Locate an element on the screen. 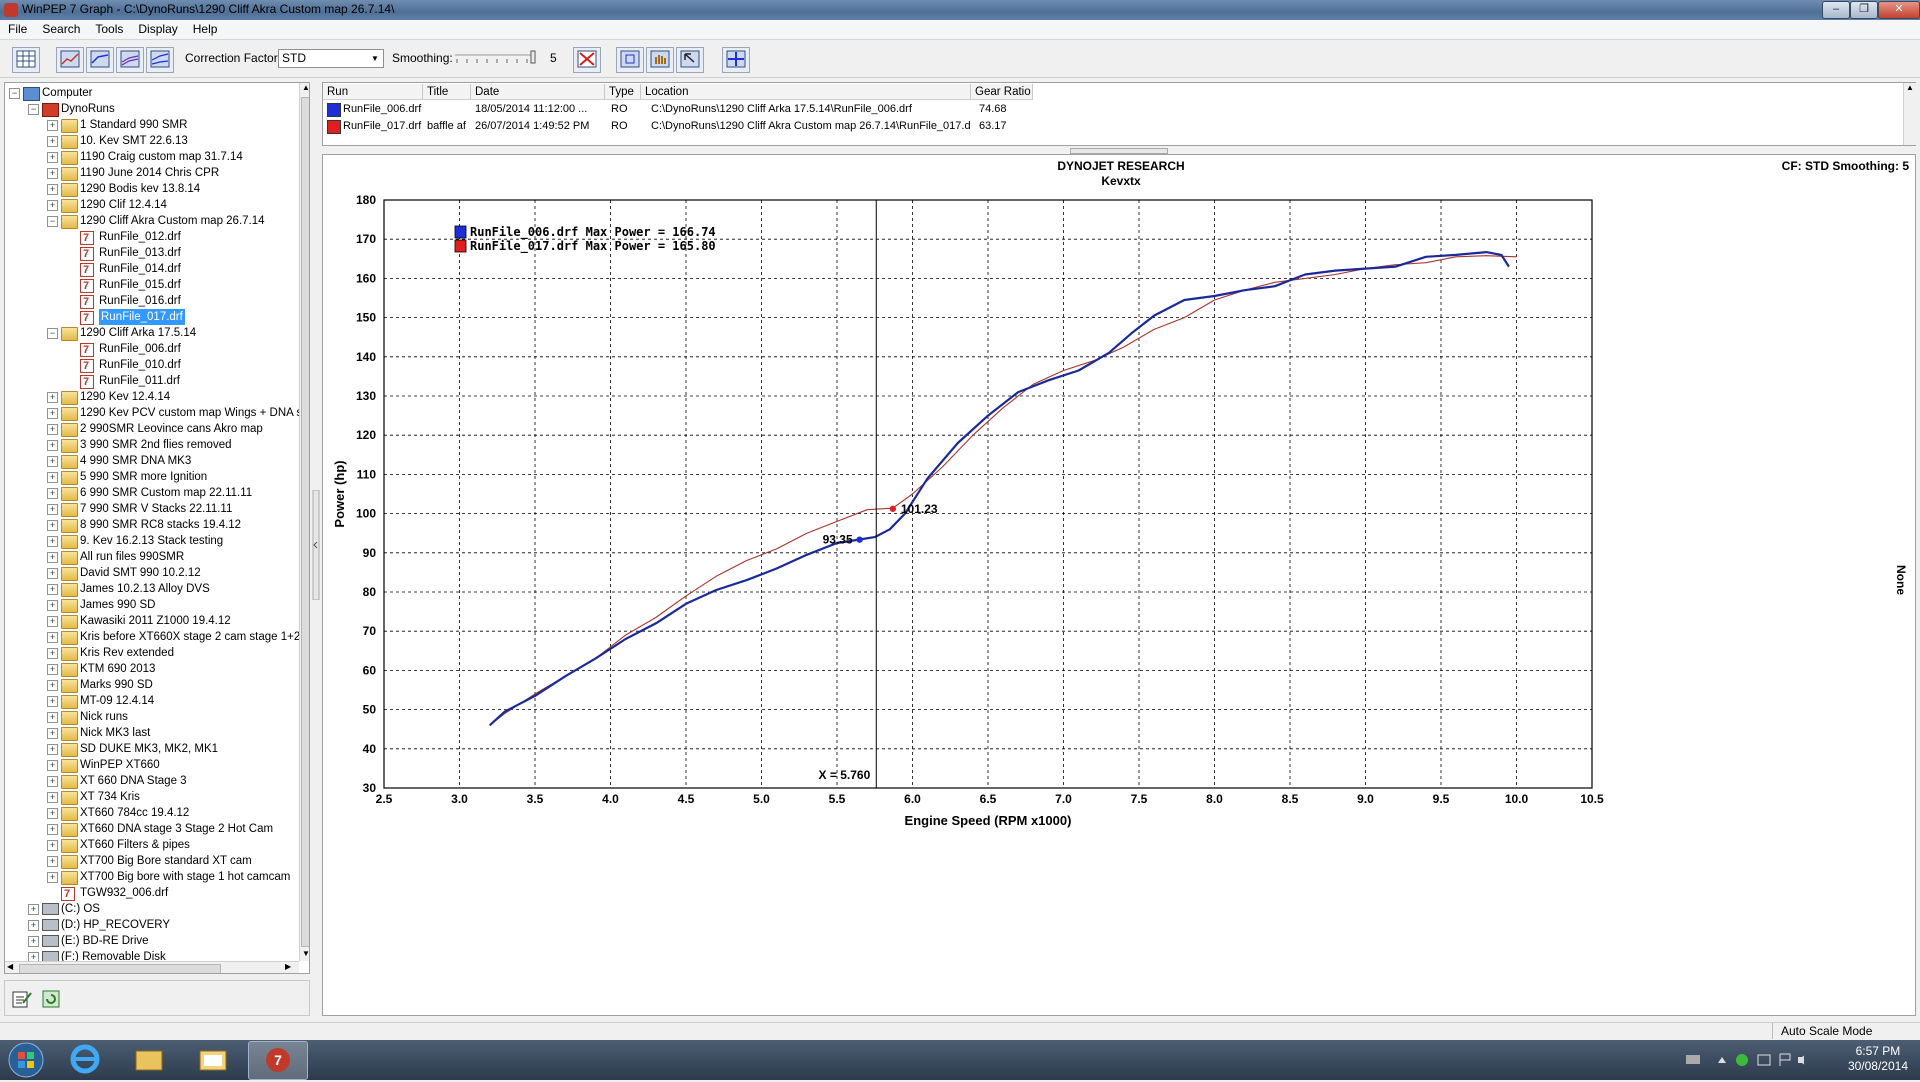 Image resolution: width=1920 pixels, height=1082 pixels. tree-file: RunFile_014.drf is located at coordinates (150, 269).